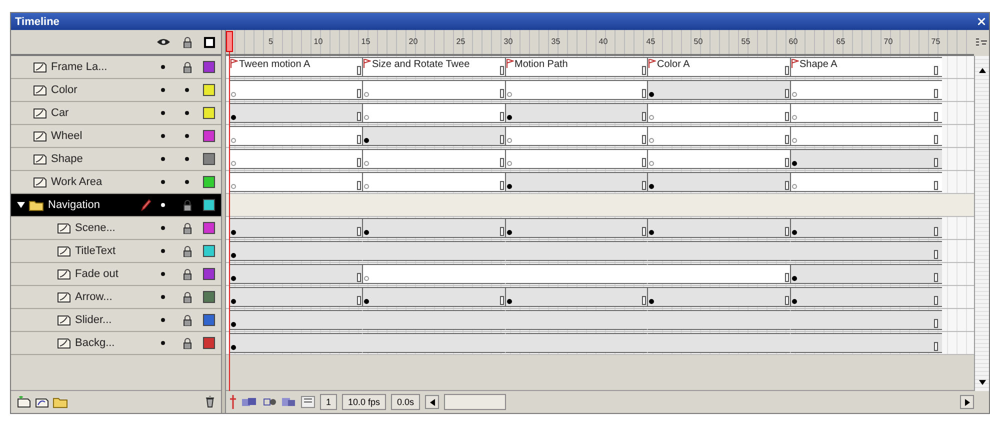  What do you see at coordinates (24, 402) in the screenshot?
I see `add-layer-icon` at bounding box center [24, 402].